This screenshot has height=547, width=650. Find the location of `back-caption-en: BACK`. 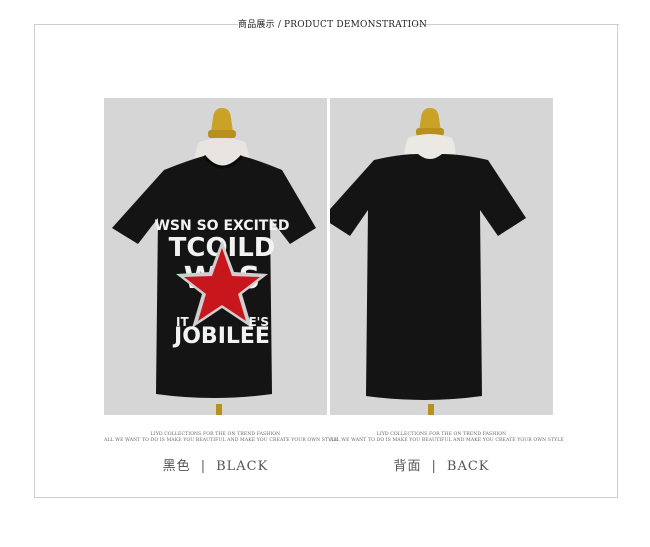

back-caption-en: BACK is located at coordinates (468, 466).